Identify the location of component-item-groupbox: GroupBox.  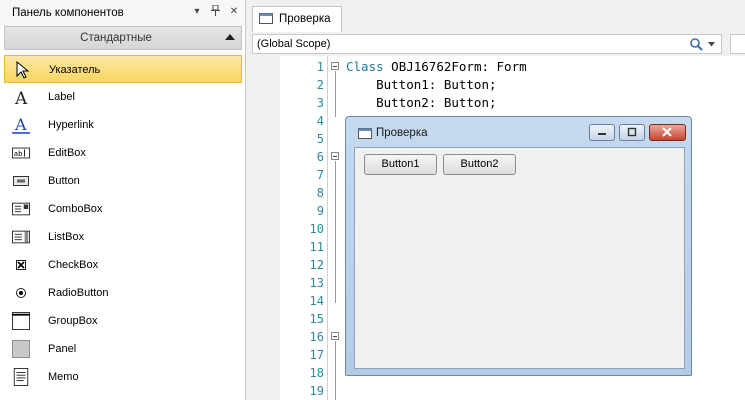
(123, 321).